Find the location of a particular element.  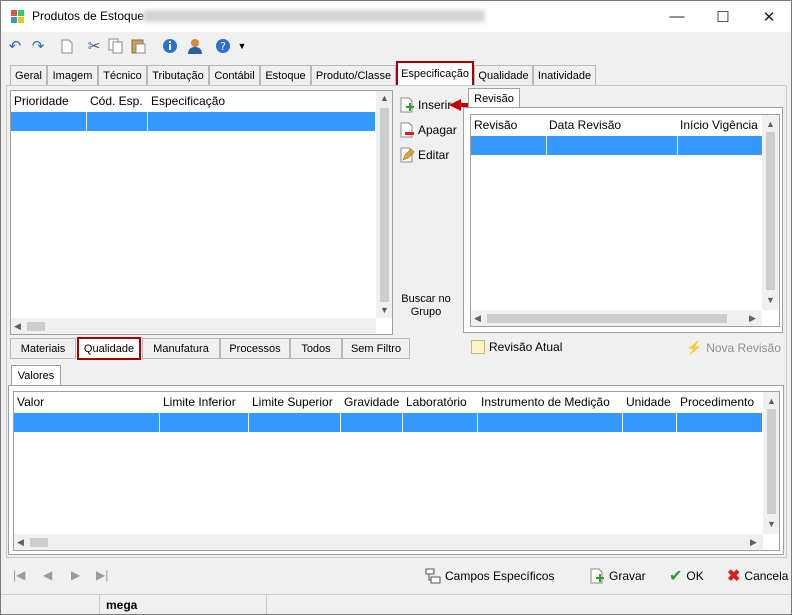

revisao-atual-button: Revisão Atual is located at coordinates (516, 347).